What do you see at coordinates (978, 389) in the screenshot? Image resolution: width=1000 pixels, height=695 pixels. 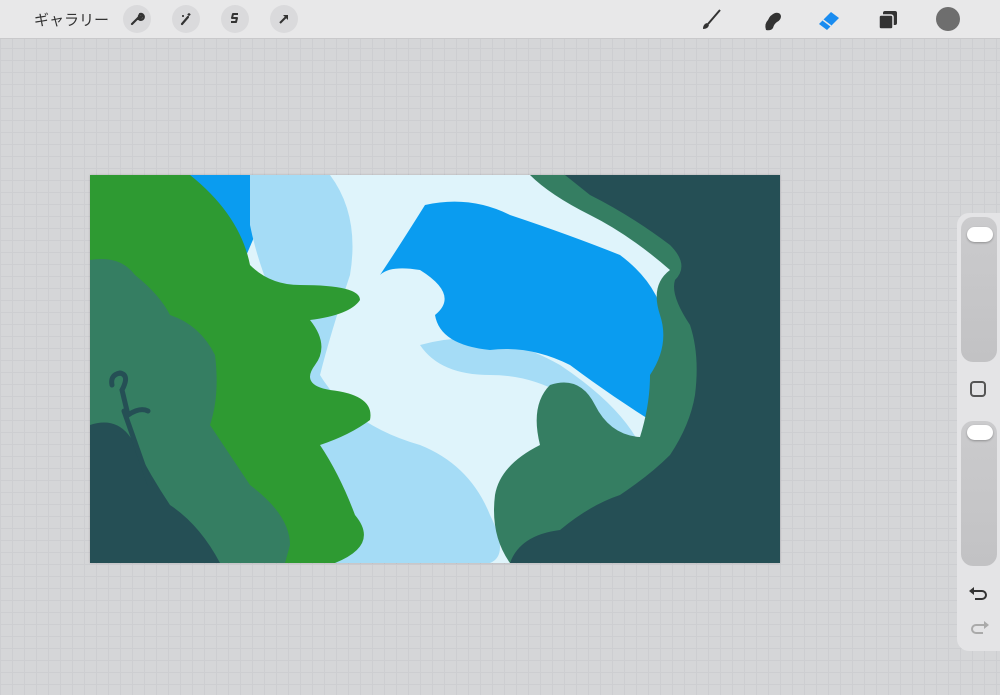 I see `square-icon` at bounding box center [978, 389].